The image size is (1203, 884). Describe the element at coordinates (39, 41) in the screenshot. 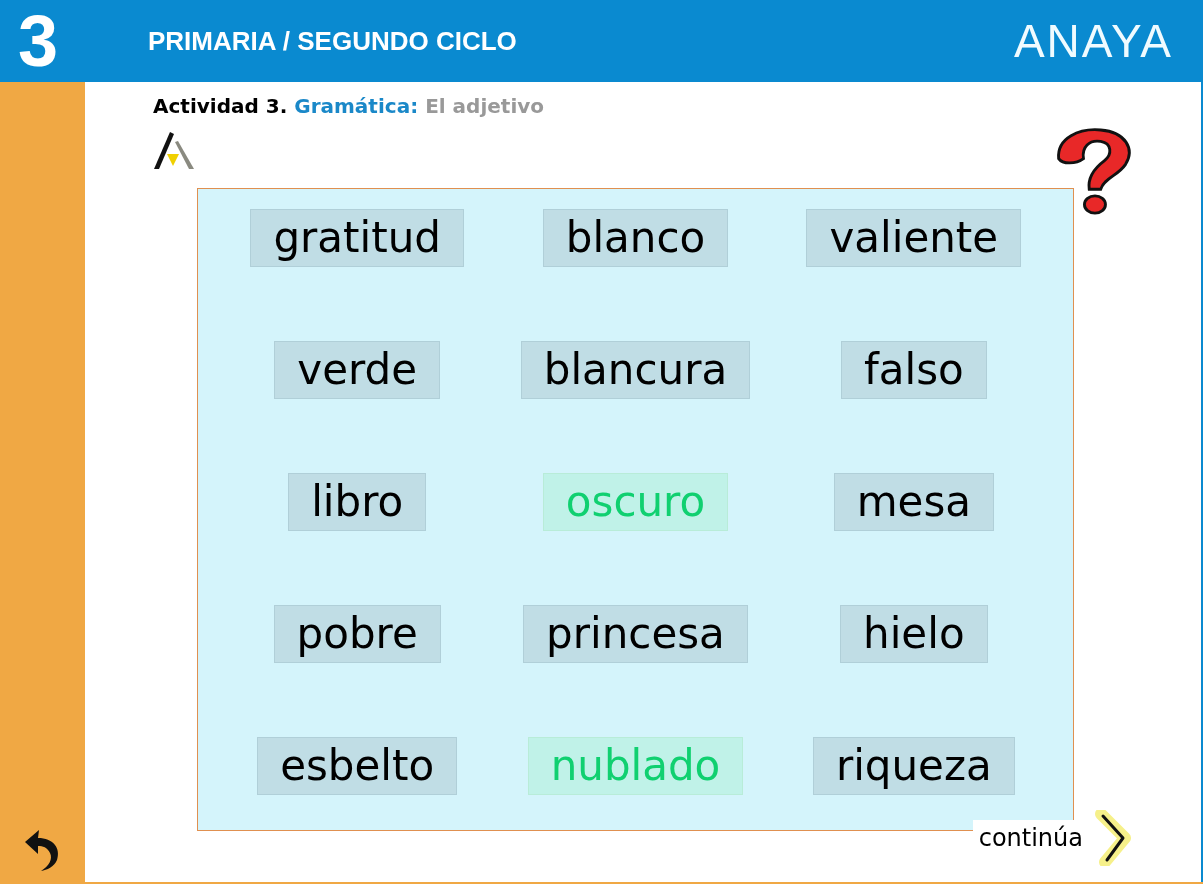

I see `level-number: 3` at that location.